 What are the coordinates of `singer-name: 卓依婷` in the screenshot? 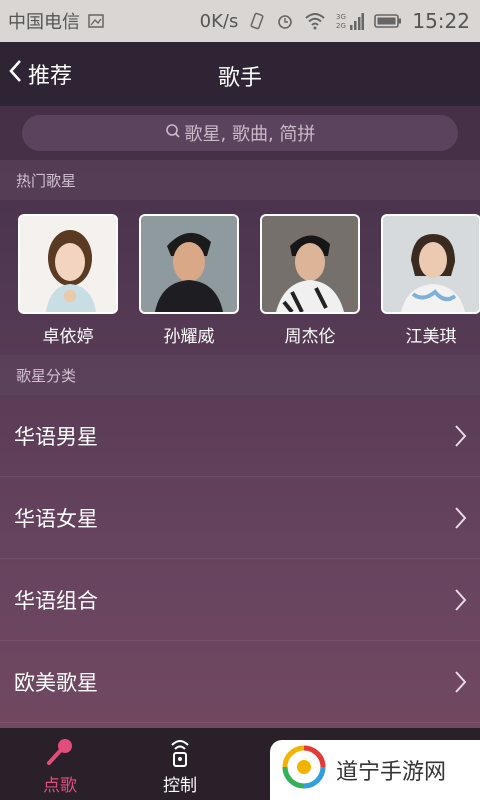 It's located at (68, 337).